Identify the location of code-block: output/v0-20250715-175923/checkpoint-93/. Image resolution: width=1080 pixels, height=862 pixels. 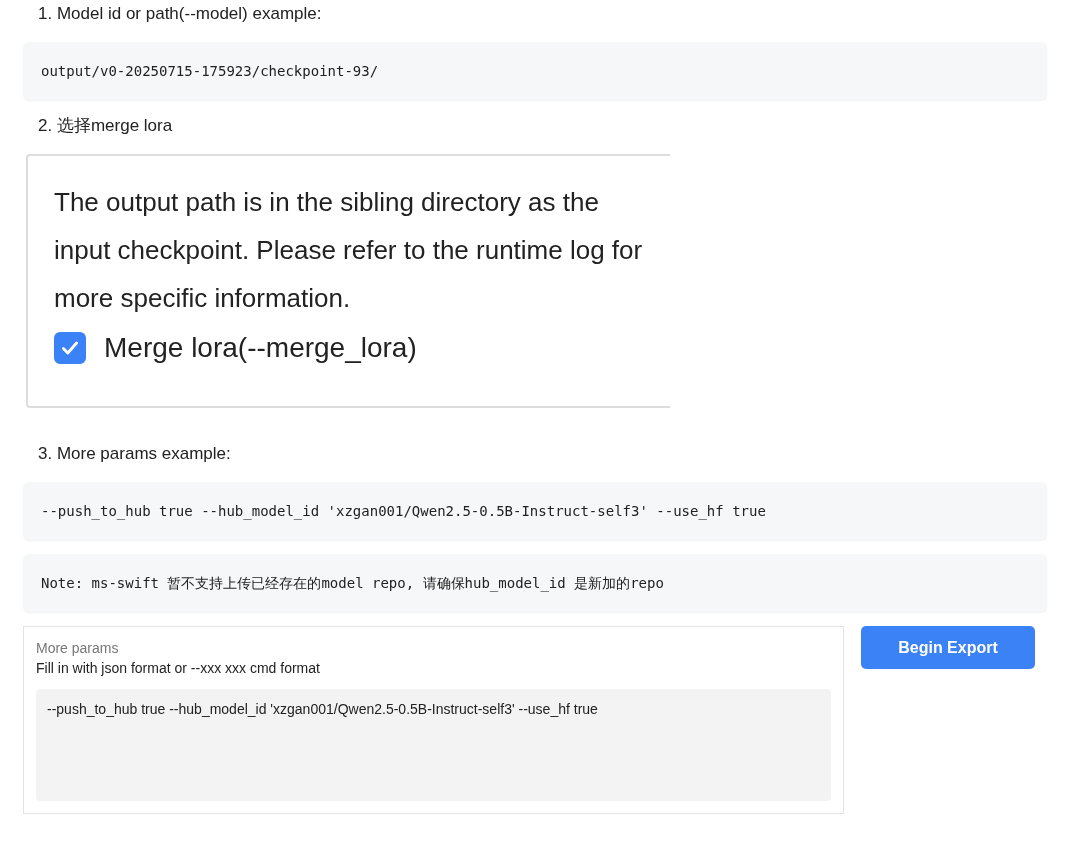
(535, 71).